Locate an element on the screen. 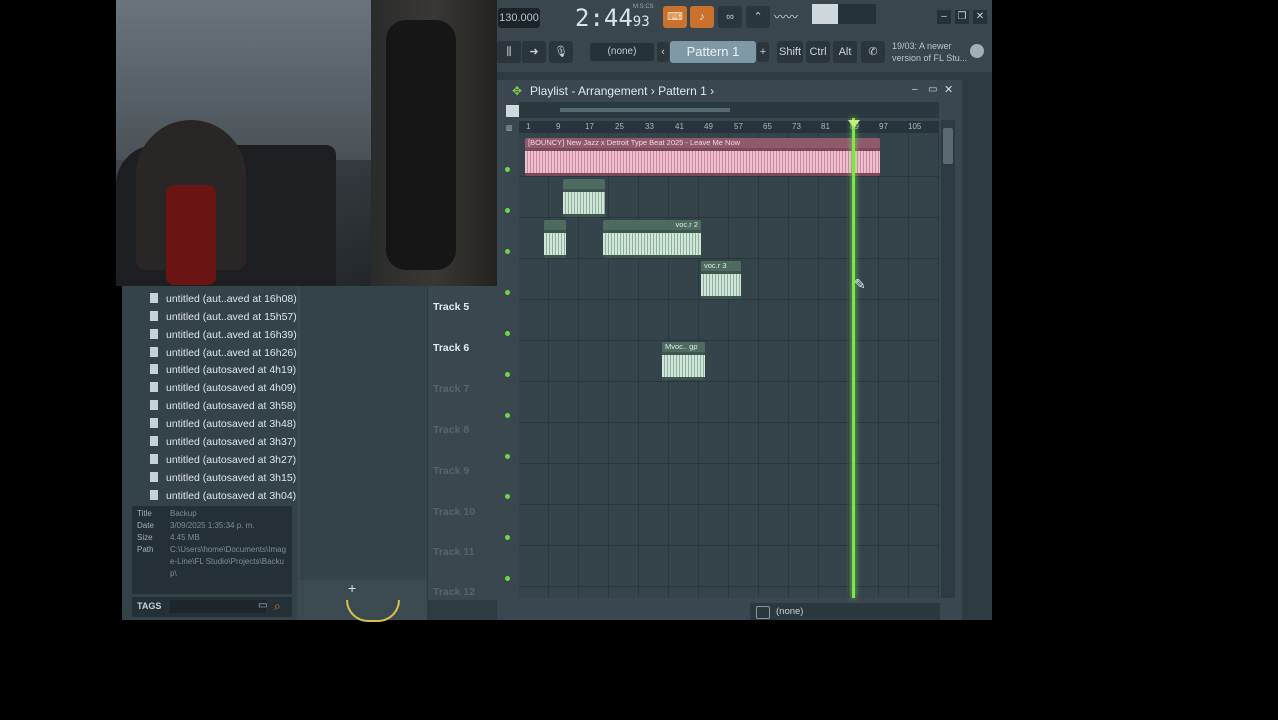  audio-clip-vocal-small: Mvoc.. gp is located at coordinates (683, 361).